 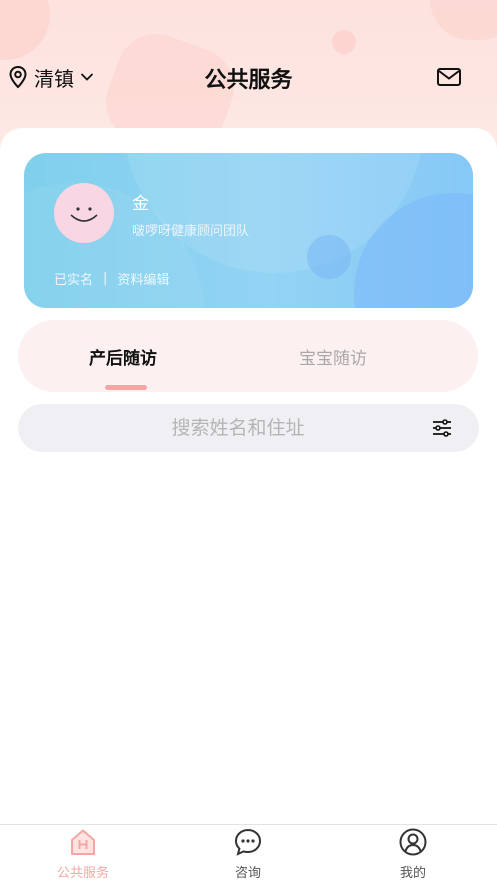 I want to click on card-footer: 已实名 | 资料编辑, so click(x=111, y=278).